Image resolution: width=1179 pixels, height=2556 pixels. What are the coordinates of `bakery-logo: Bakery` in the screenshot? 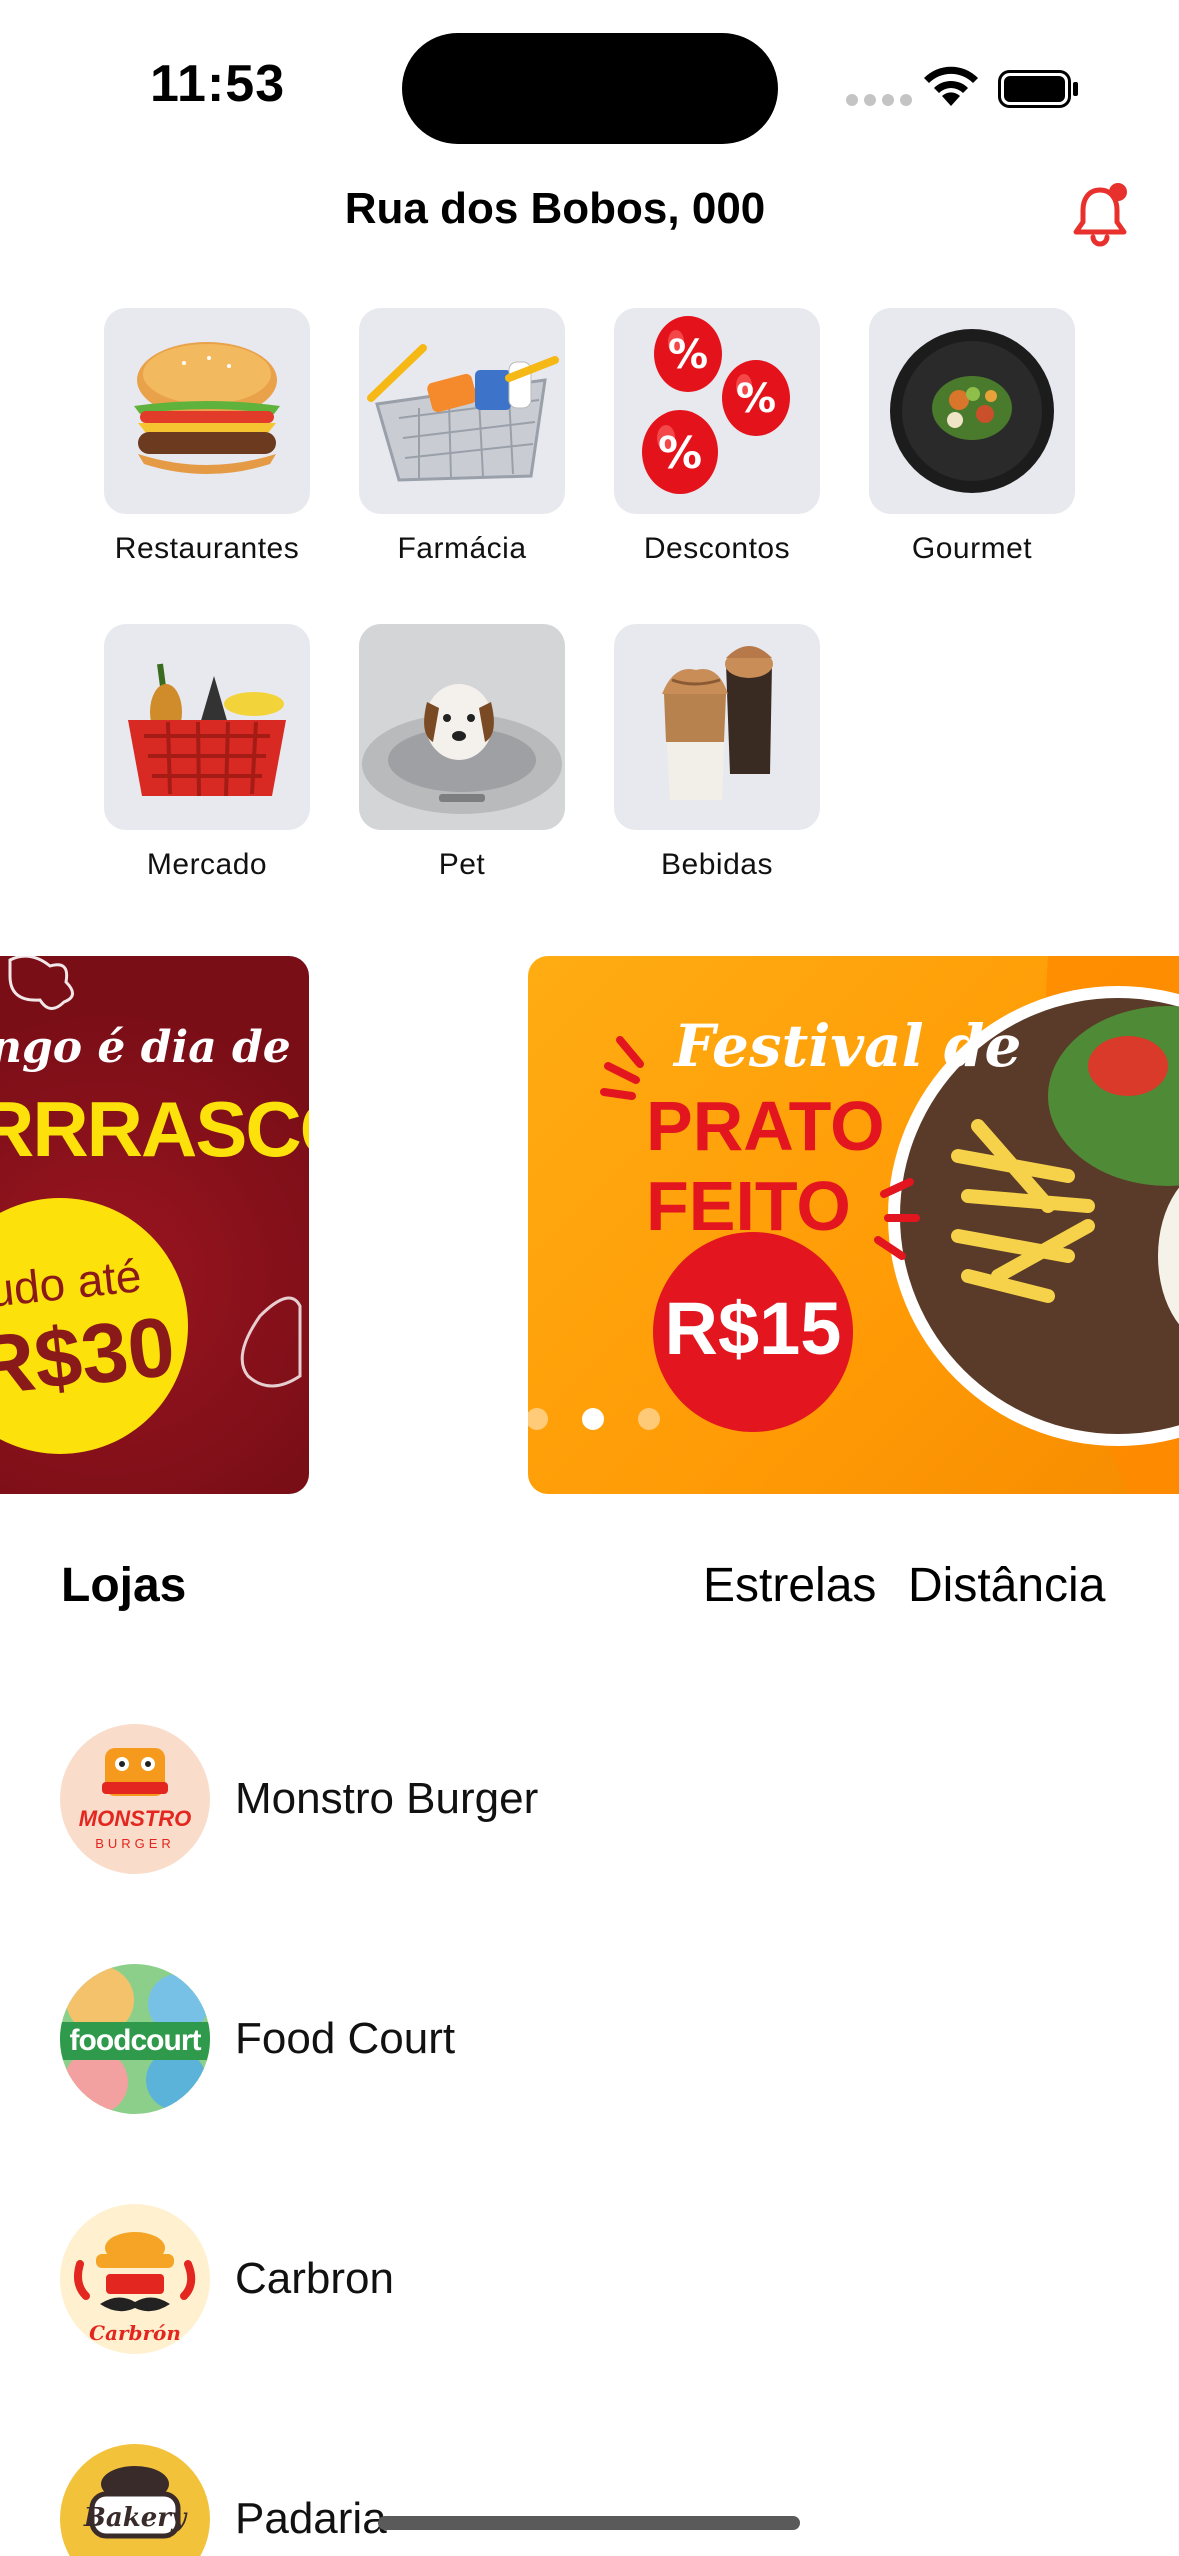 It's located at (135, 2502).